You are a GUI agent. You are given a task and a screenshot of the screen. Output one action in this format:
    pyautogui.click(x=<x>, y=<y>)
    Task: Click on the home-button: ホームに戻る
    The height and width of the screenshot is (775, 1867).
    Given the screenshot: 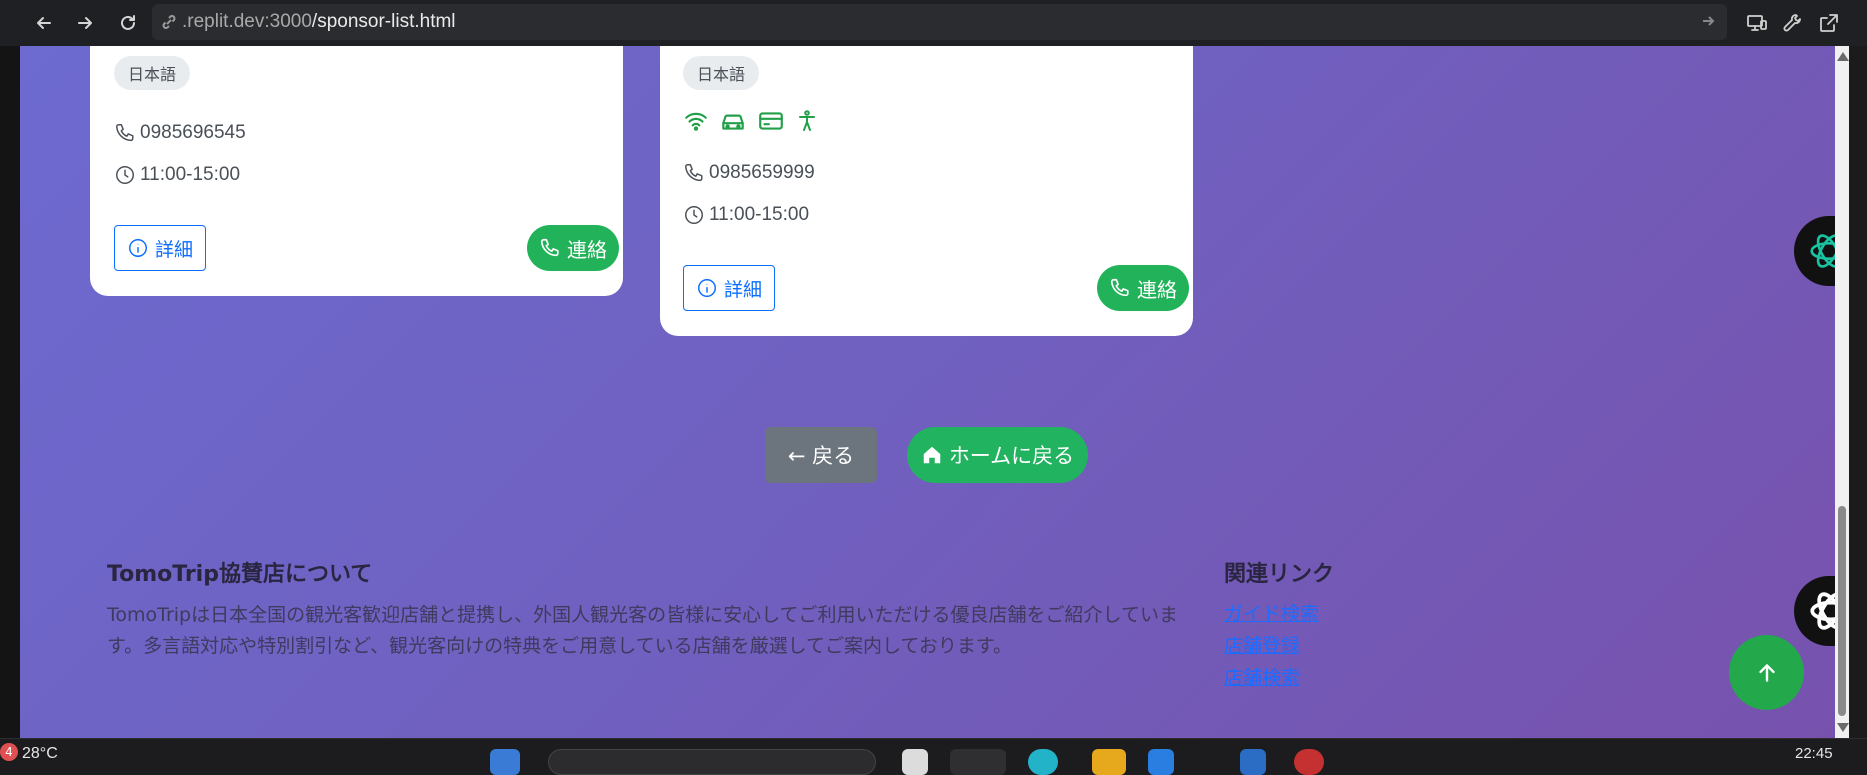 What is the action you would take?
    pyautogui.click(x=997, y=455)
    